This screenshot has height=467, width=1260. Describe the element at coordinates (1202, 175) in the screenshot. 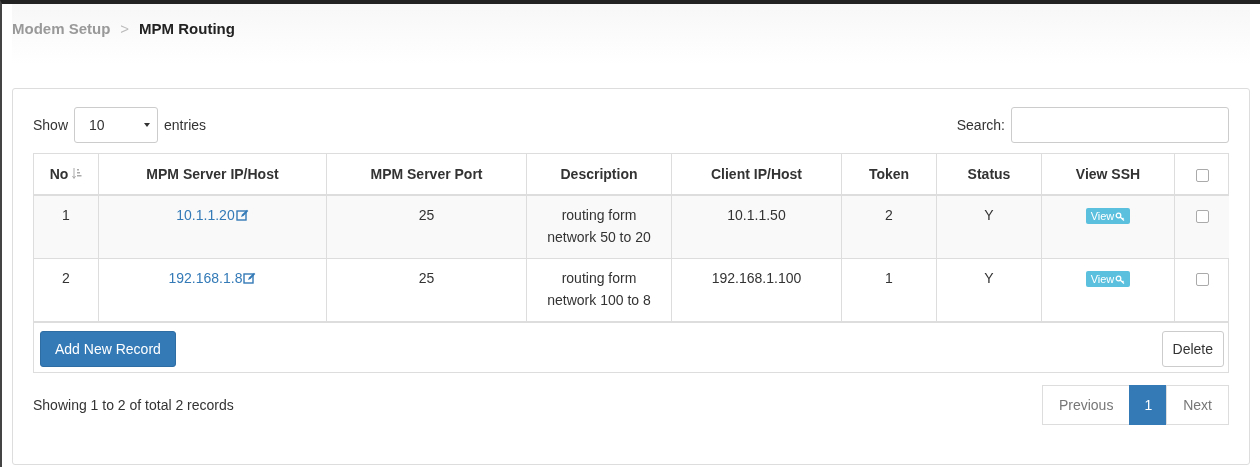

I see `select-all-checkbox` at that location.